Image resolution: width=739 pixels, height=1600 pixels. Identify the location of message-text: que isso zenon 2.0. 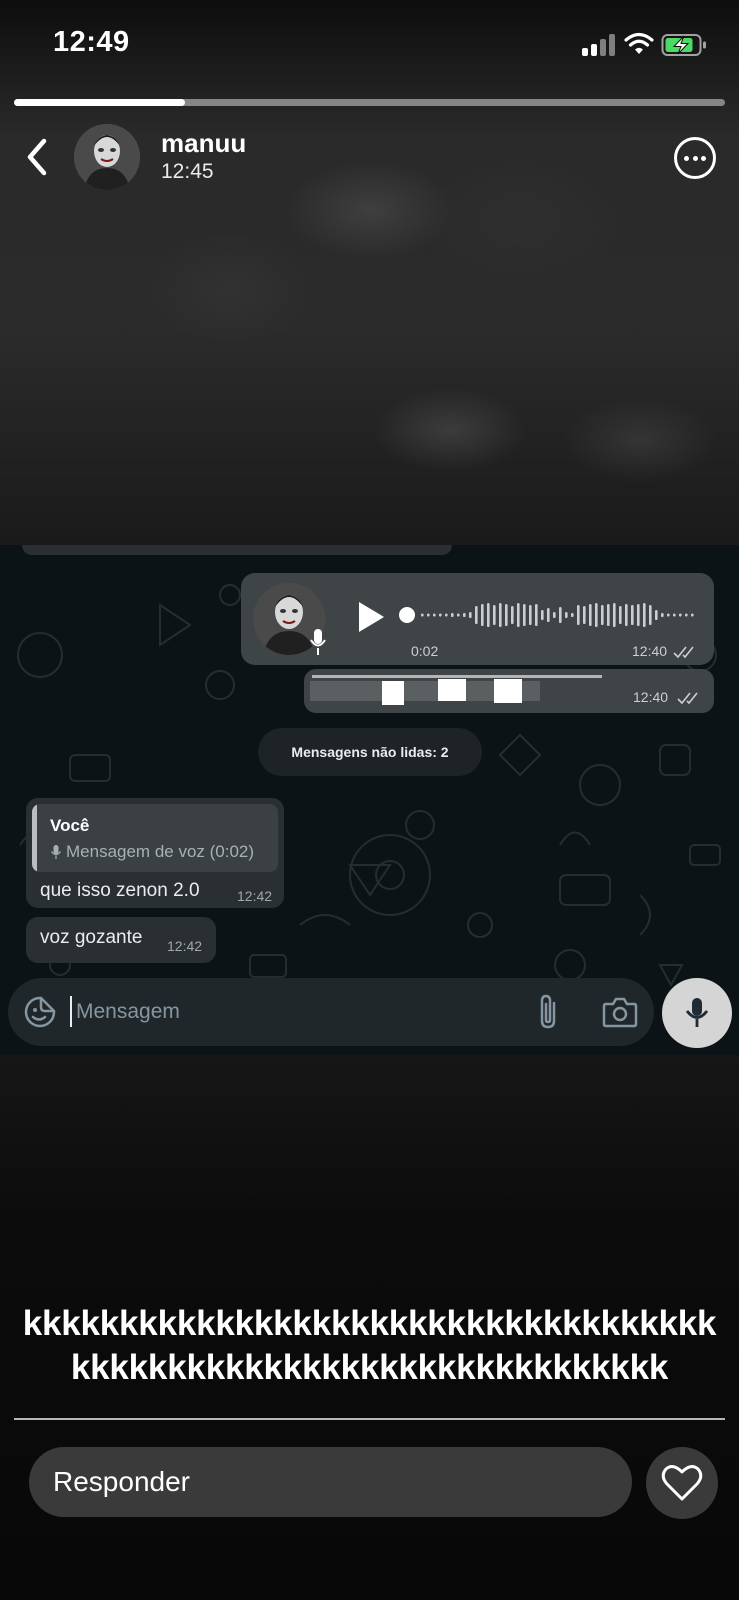
(120, 890).